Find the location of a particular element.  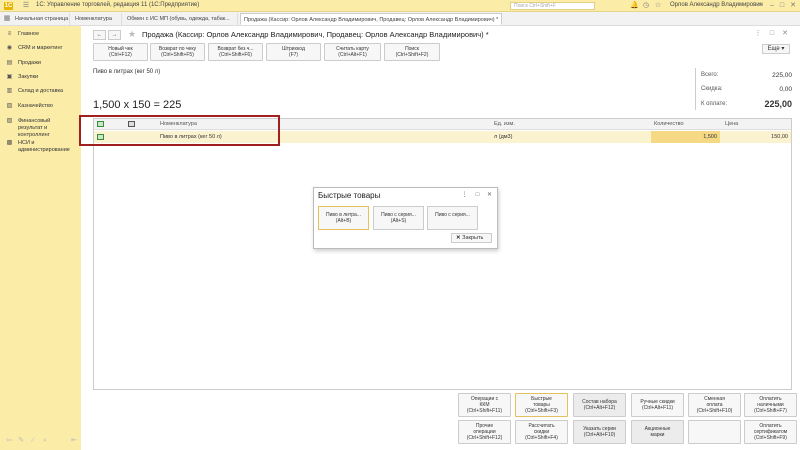

calculate-discounts-button: Рассчитать скидки (Ctrl+Shift+F4) is located at coordinates (541, 432).